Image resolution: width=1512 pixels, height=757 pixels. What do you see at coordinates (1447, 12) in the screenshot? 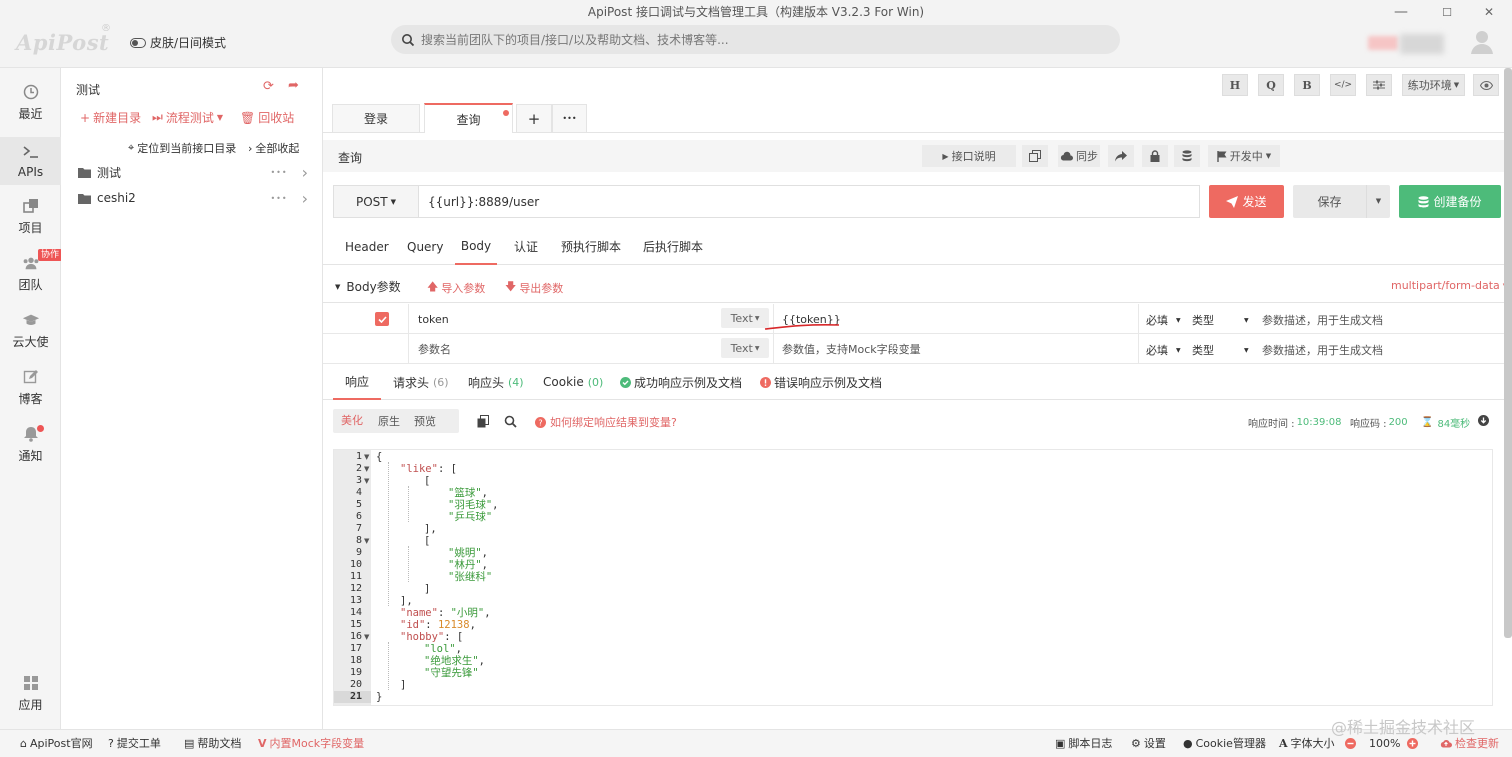
I see `maximize-button: ☐` at bounding box center [1447, 12].